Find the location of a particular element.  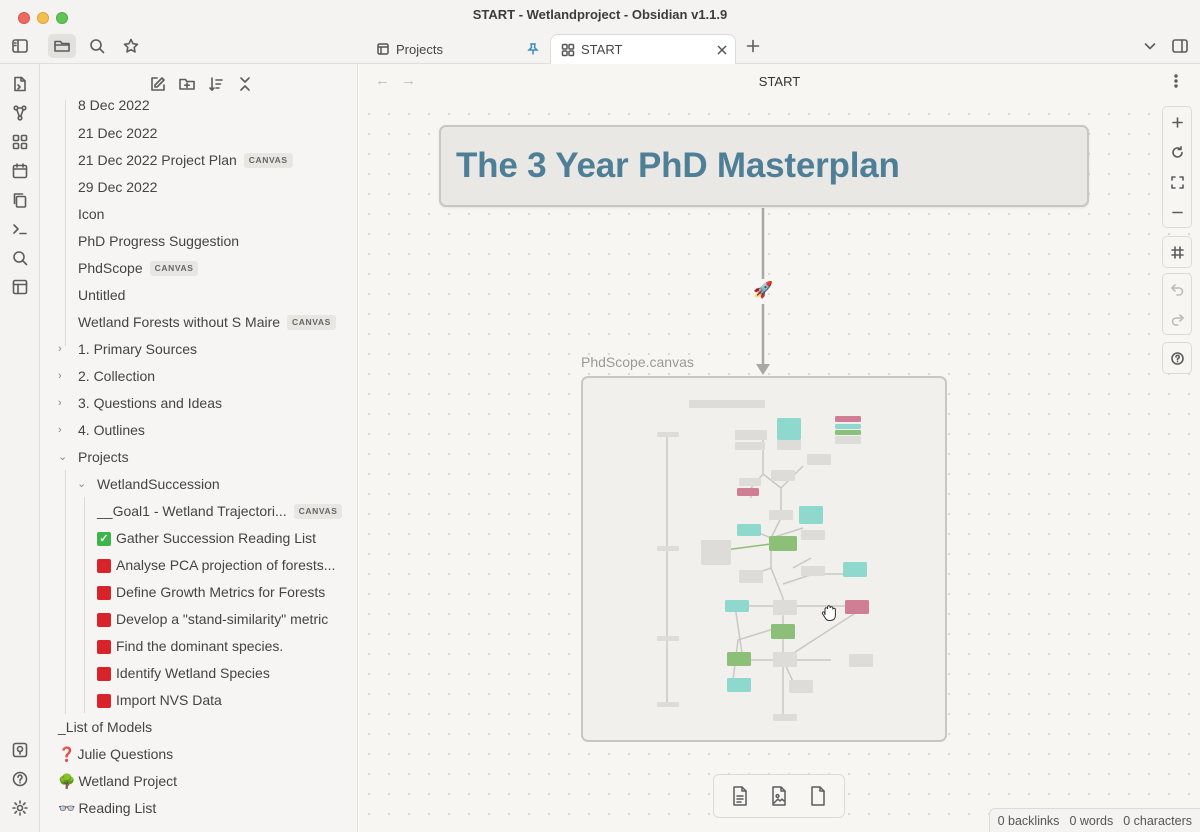

snap-grid-hash-icon is located at coordinates (1177, 252).